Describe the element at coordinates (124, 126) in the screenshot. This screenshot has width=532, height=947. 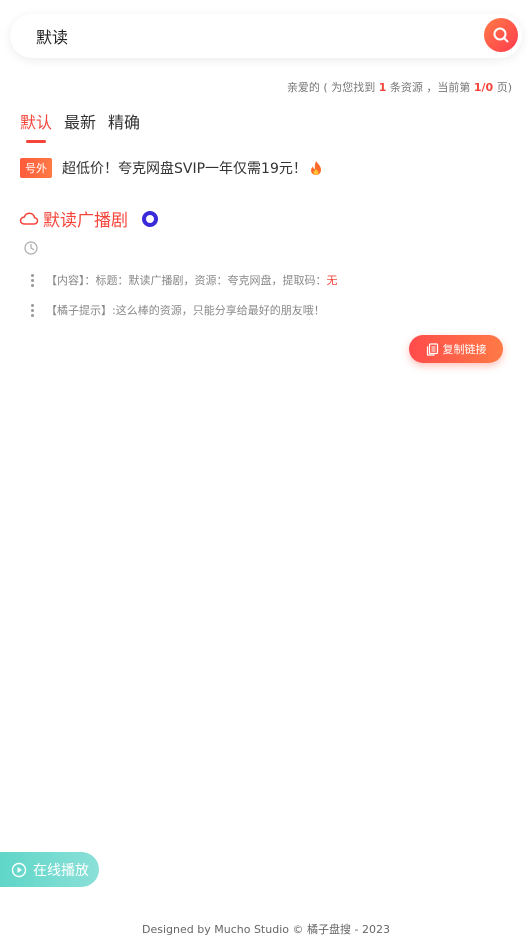
I see `tab-exact: 精确` at that location.